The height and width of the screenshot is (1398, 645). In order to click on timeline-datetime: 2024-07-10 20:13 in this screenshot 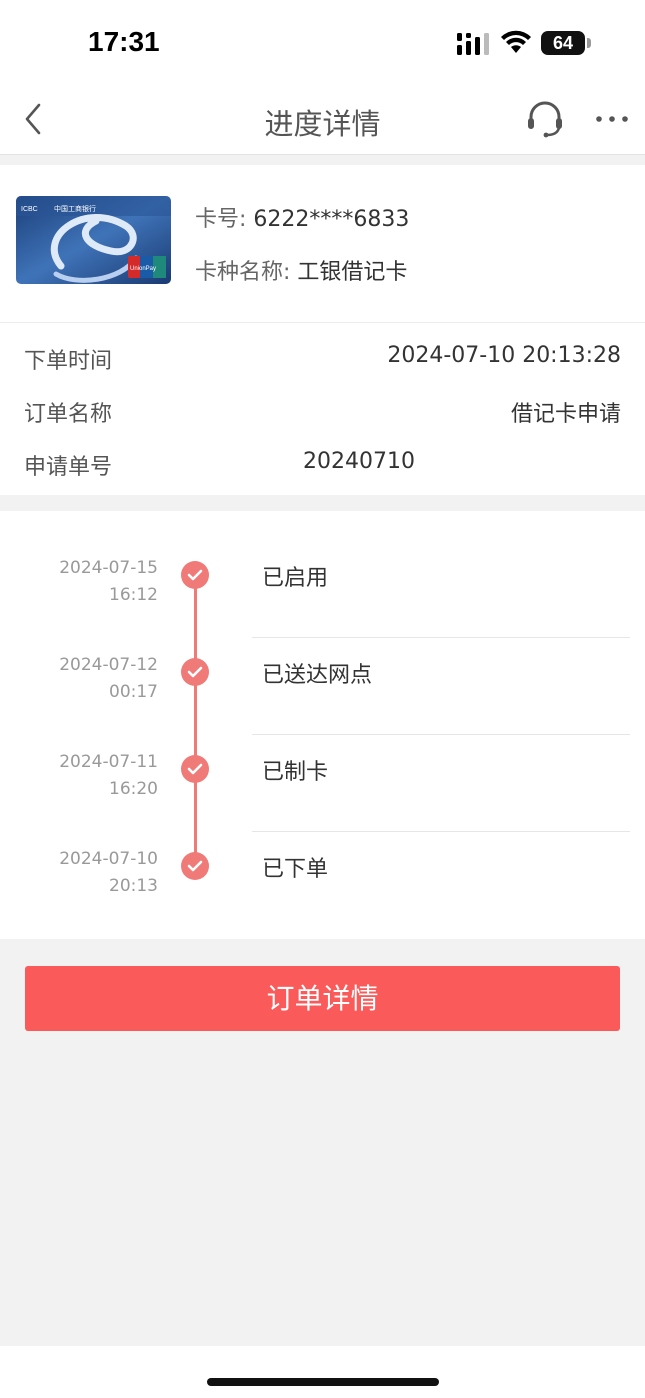, I will do `click(108, 873)`.